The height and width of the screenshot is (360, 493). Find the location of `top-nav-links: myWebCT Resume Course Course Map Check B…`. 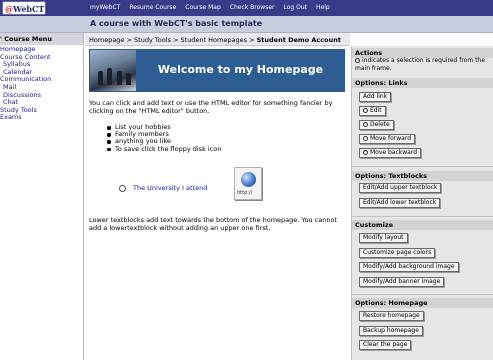

top-nav-links: myWebCT Resume Course Course Map Check B… is located at coordinates (210, 7).